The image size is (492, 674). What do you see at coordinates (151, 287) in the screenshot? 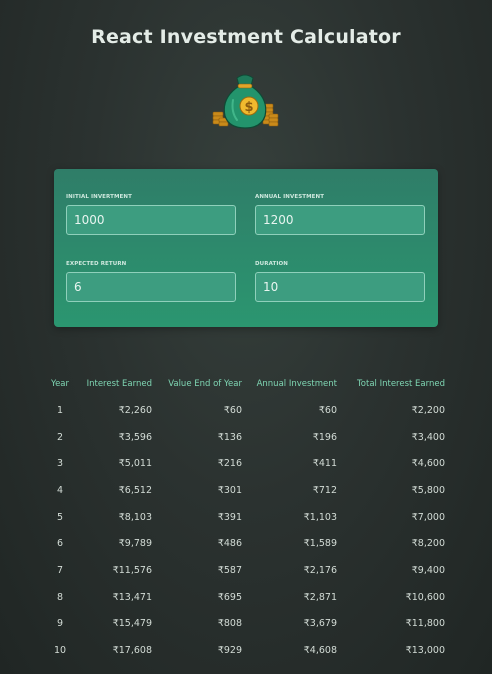
I see `expected-return-input` at bounding box center [151, 287].